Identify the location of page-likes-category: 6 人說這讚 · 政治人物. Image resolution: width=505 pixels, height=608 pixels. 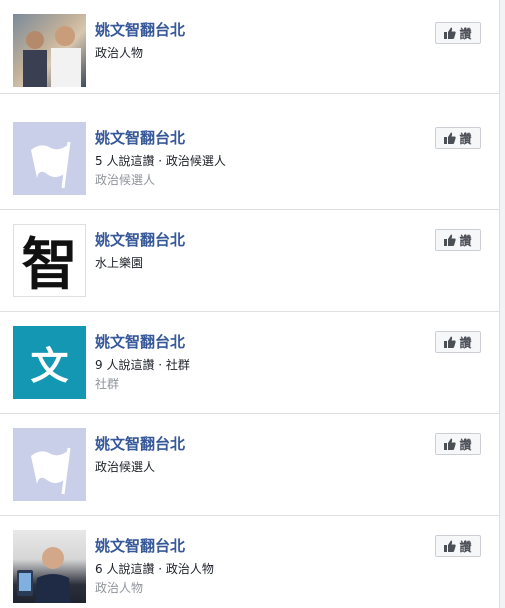
(154, 569).